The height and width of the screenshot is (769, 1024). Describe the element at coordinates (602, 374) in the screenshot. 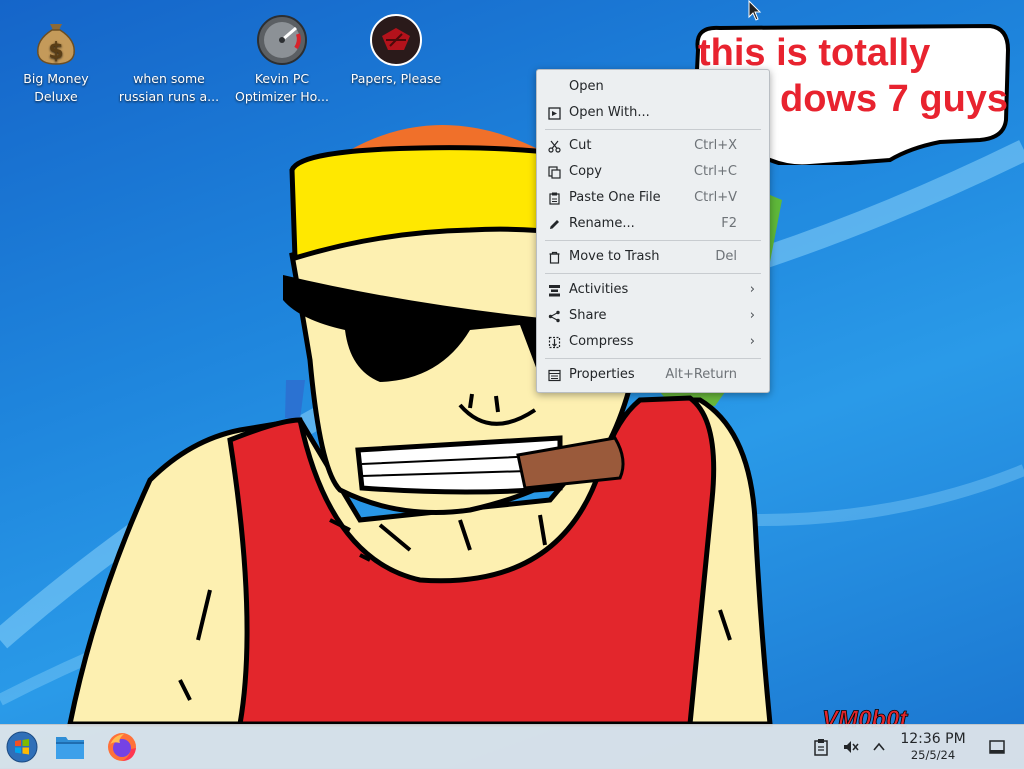

I see `menu-item-label: Properties` at that location.